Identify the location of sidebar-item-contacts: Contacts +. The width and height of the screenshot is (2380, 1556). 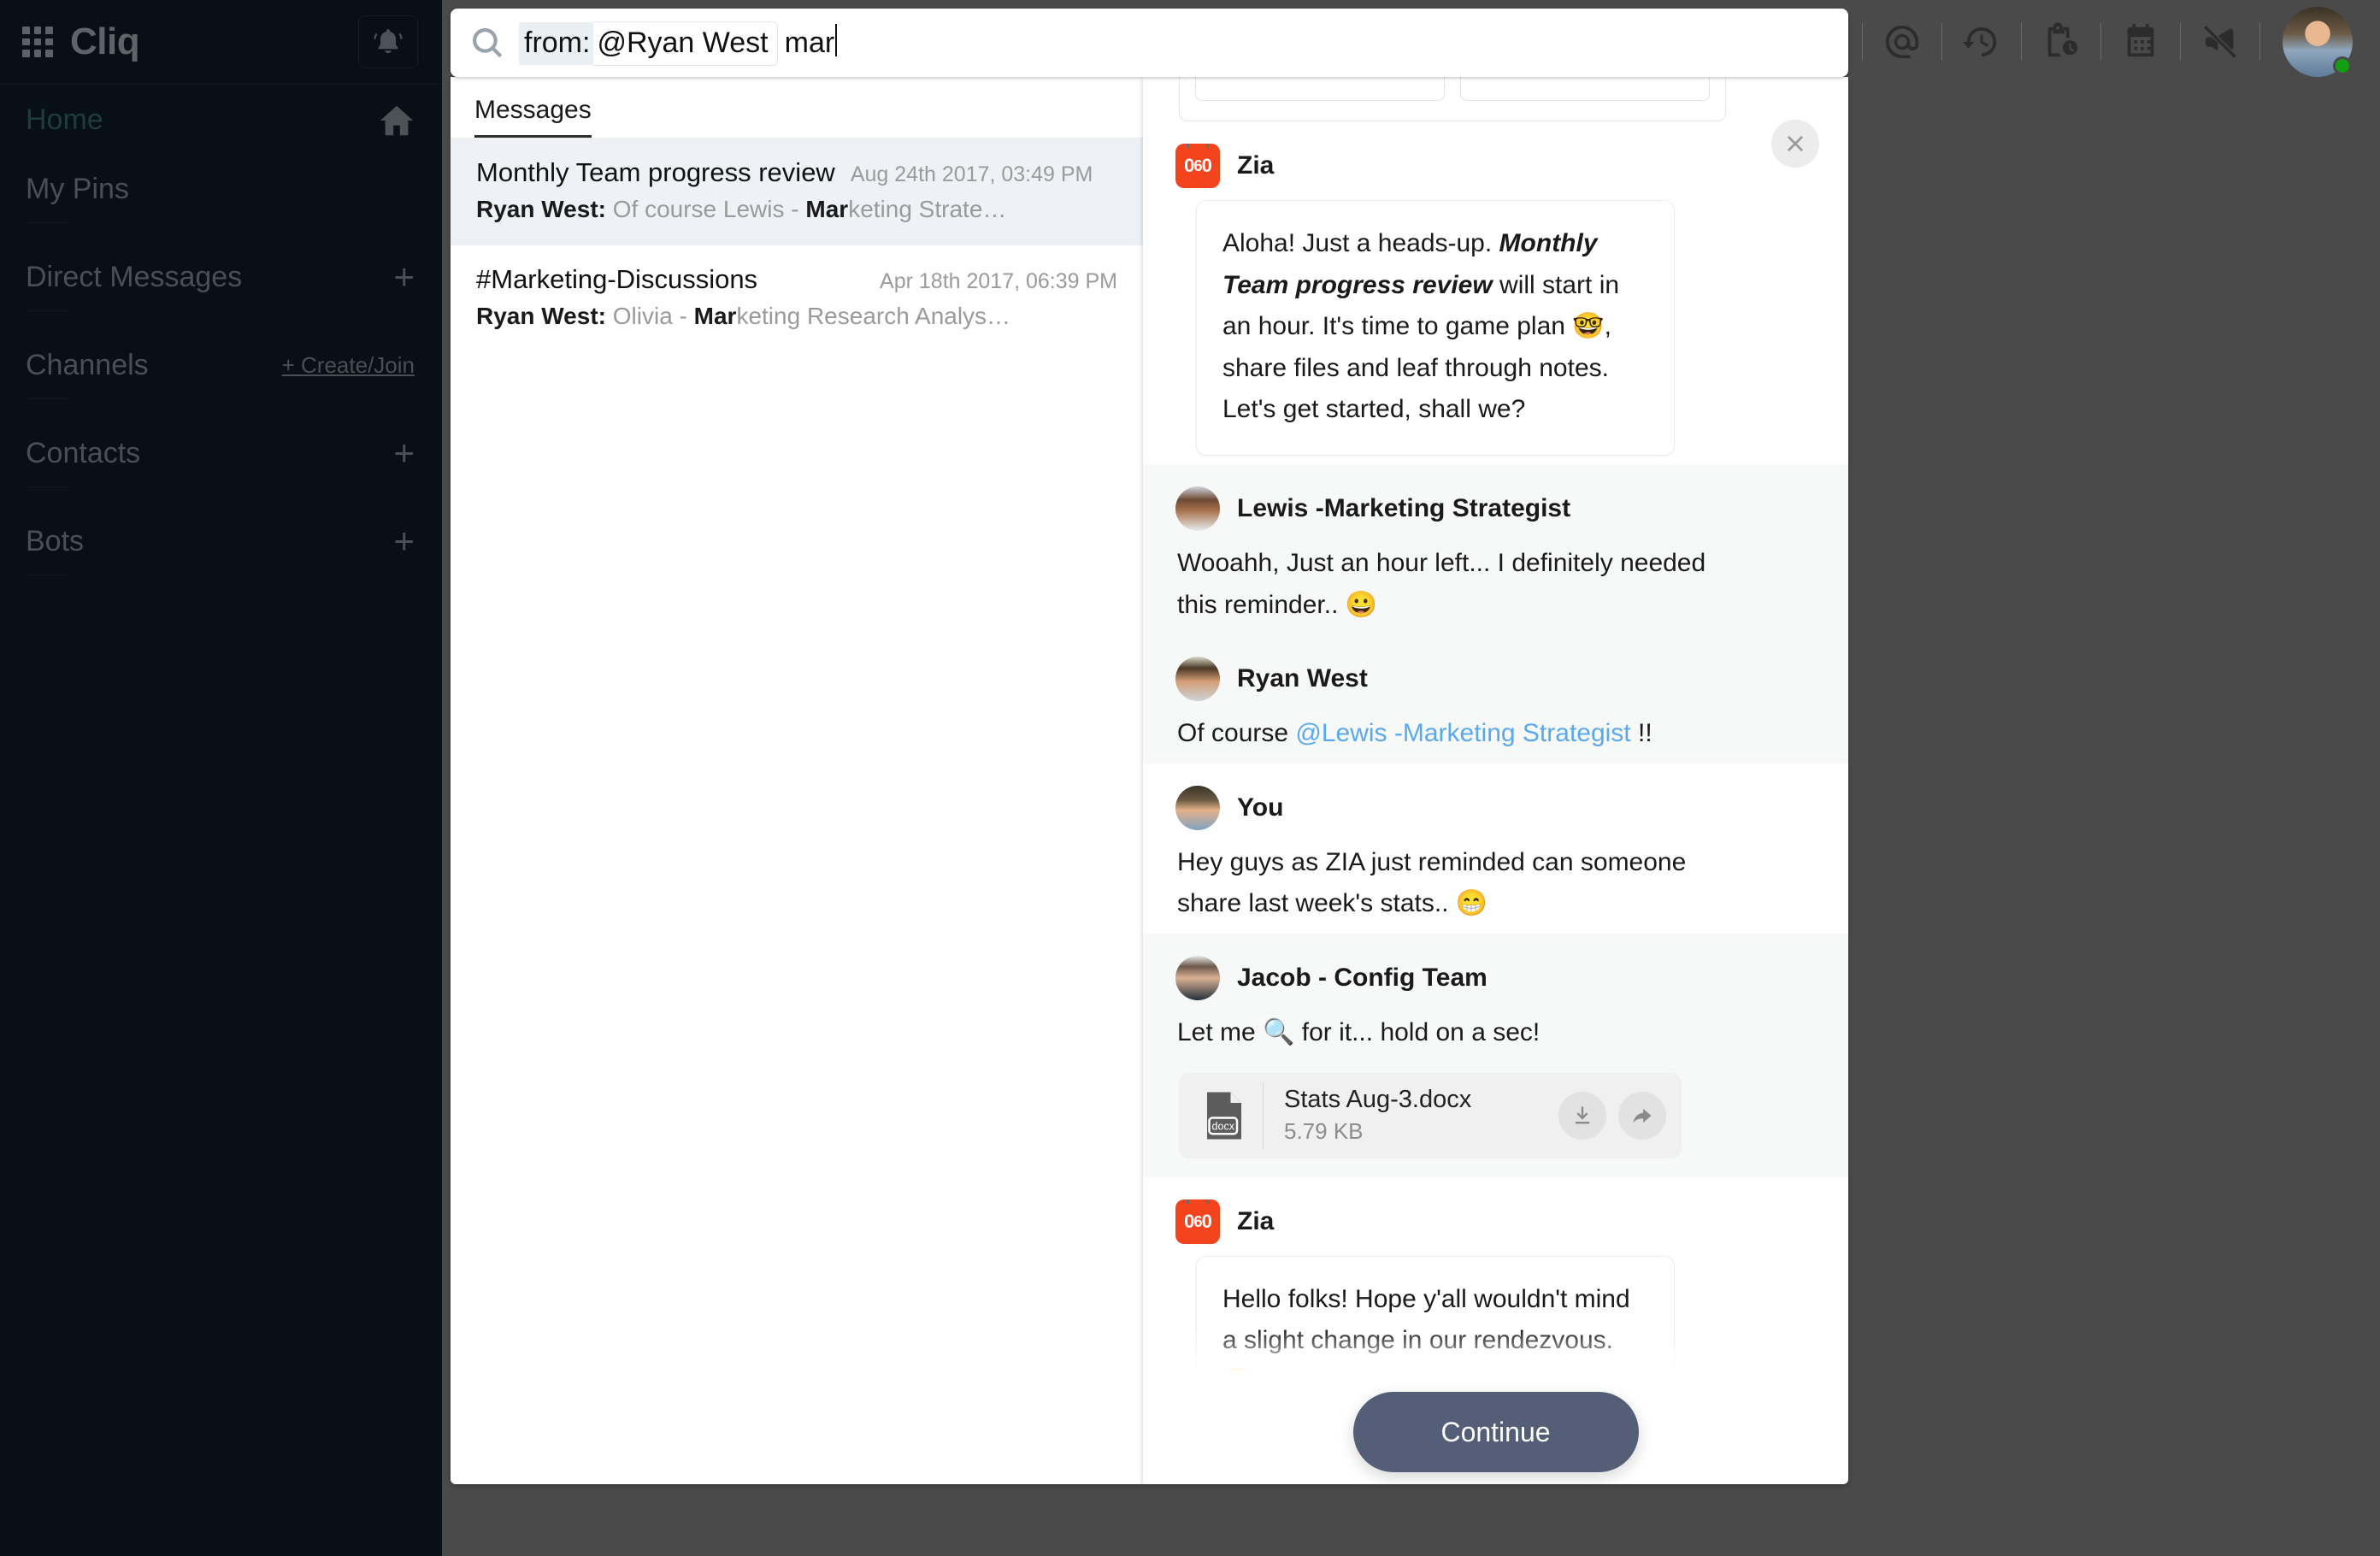
(221, 453).